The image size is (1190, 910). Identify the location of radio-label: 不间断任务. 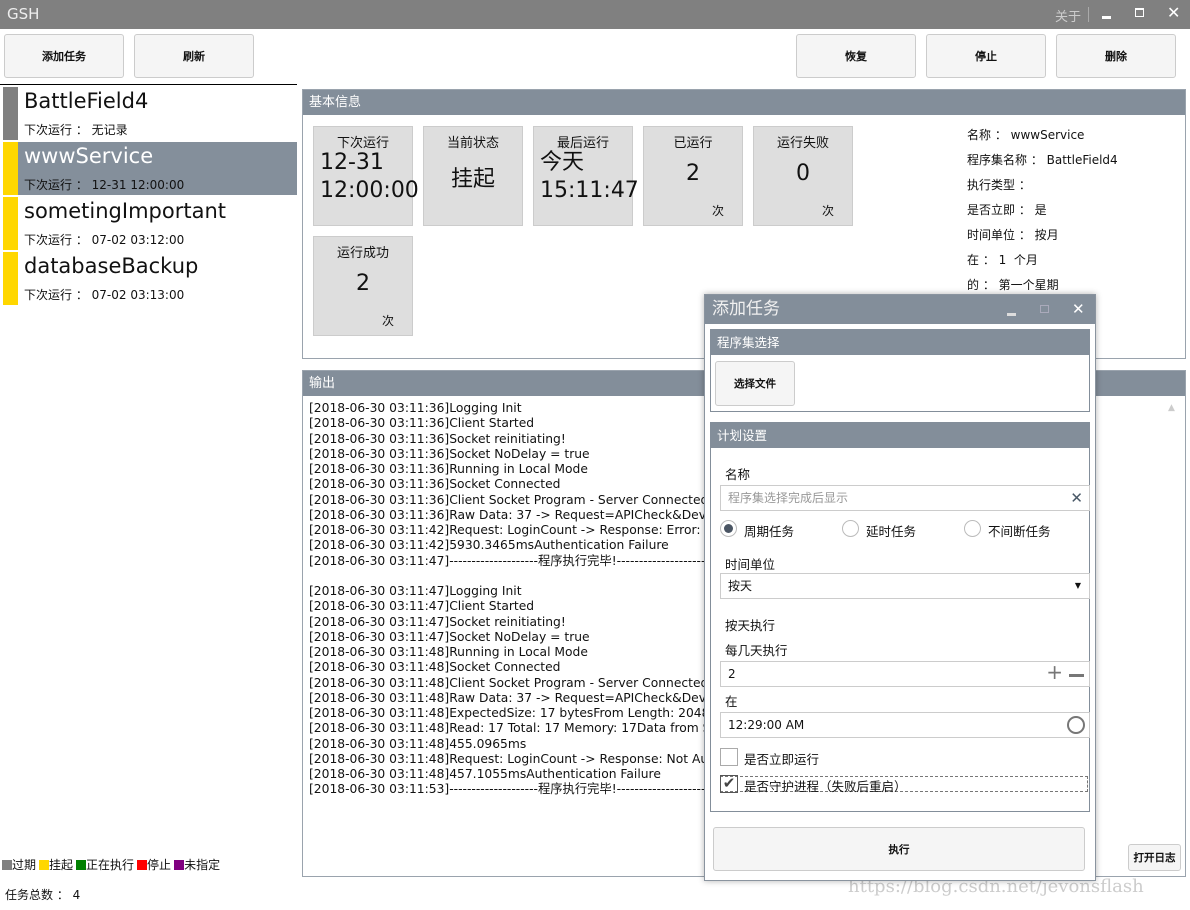
(1019, 531).